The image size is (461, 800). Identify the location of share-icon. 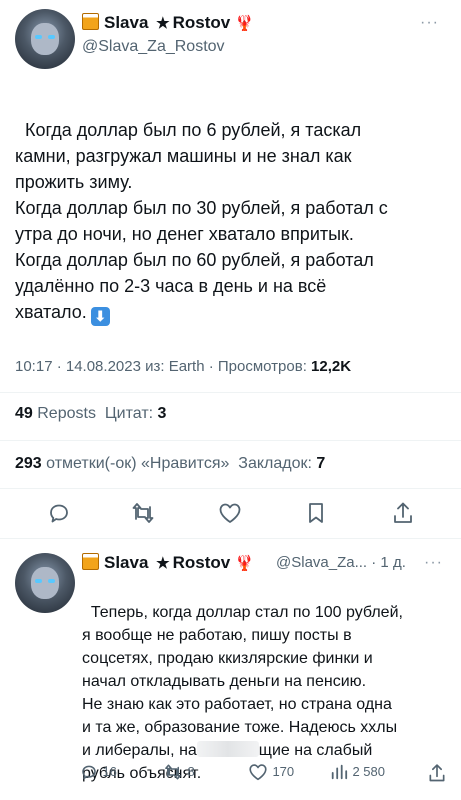
(403, 513).